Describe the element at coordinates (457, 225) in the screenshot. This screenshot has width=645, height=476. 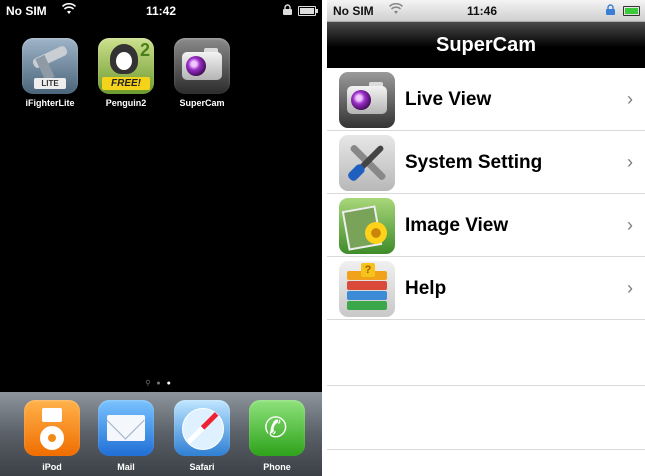
I see `menu-item-label: Image View` at that location.